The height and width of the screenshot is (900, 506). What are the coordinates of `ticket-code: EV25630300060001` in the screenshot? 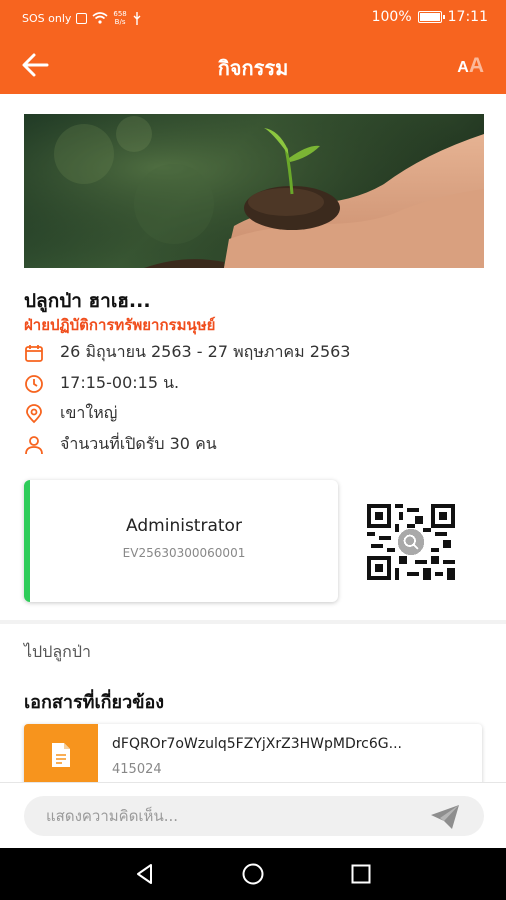 It's located at (184, 553).